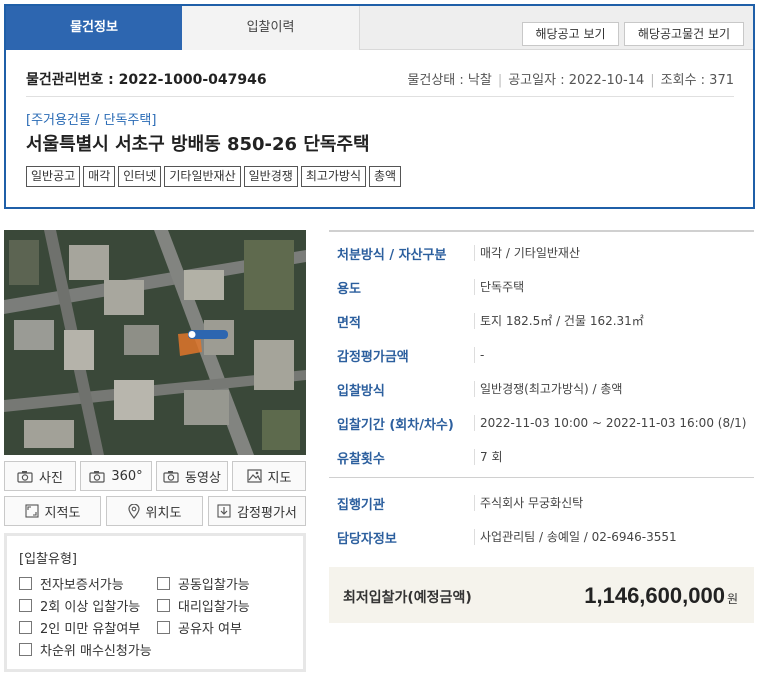 This screenshot has height=676, width=759. What do you see at coordinates (90, 607) in the screenshot?
I see `bid-option-label: 2회 이상 입찰가능` at bounding box center [90, 607].